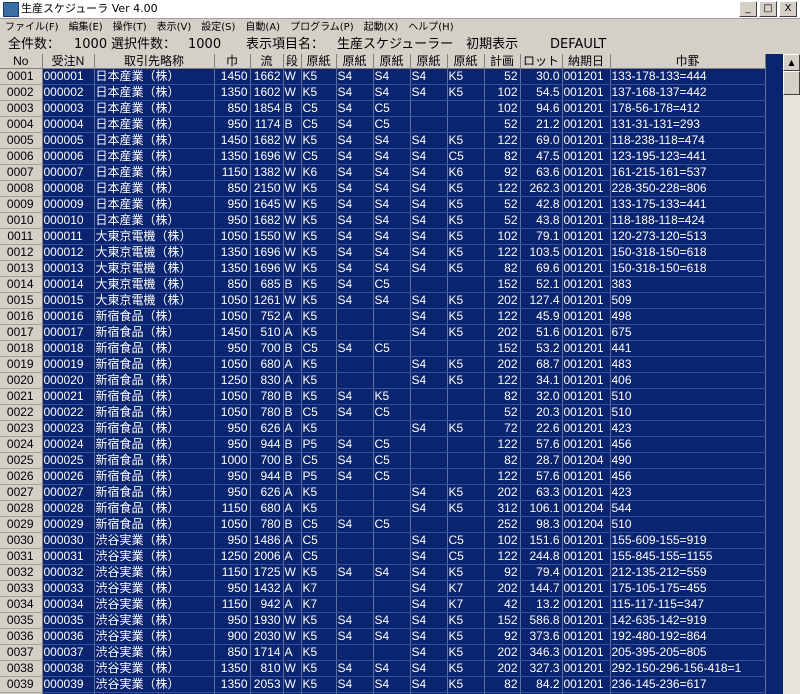  Describe the element at coordinates (586, 364) in the screenshot. I see `due-date-cell: 001201` at that location.